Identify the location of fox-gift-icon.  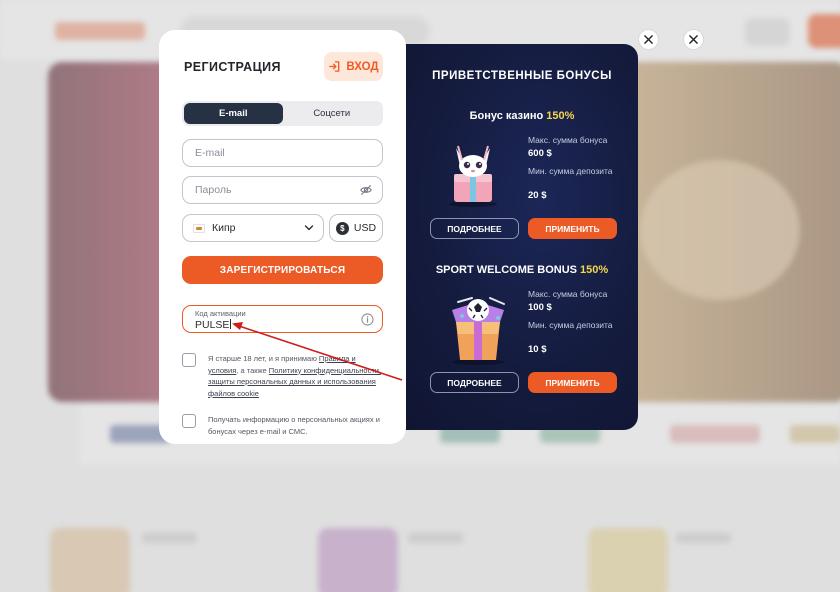
(473, 176).